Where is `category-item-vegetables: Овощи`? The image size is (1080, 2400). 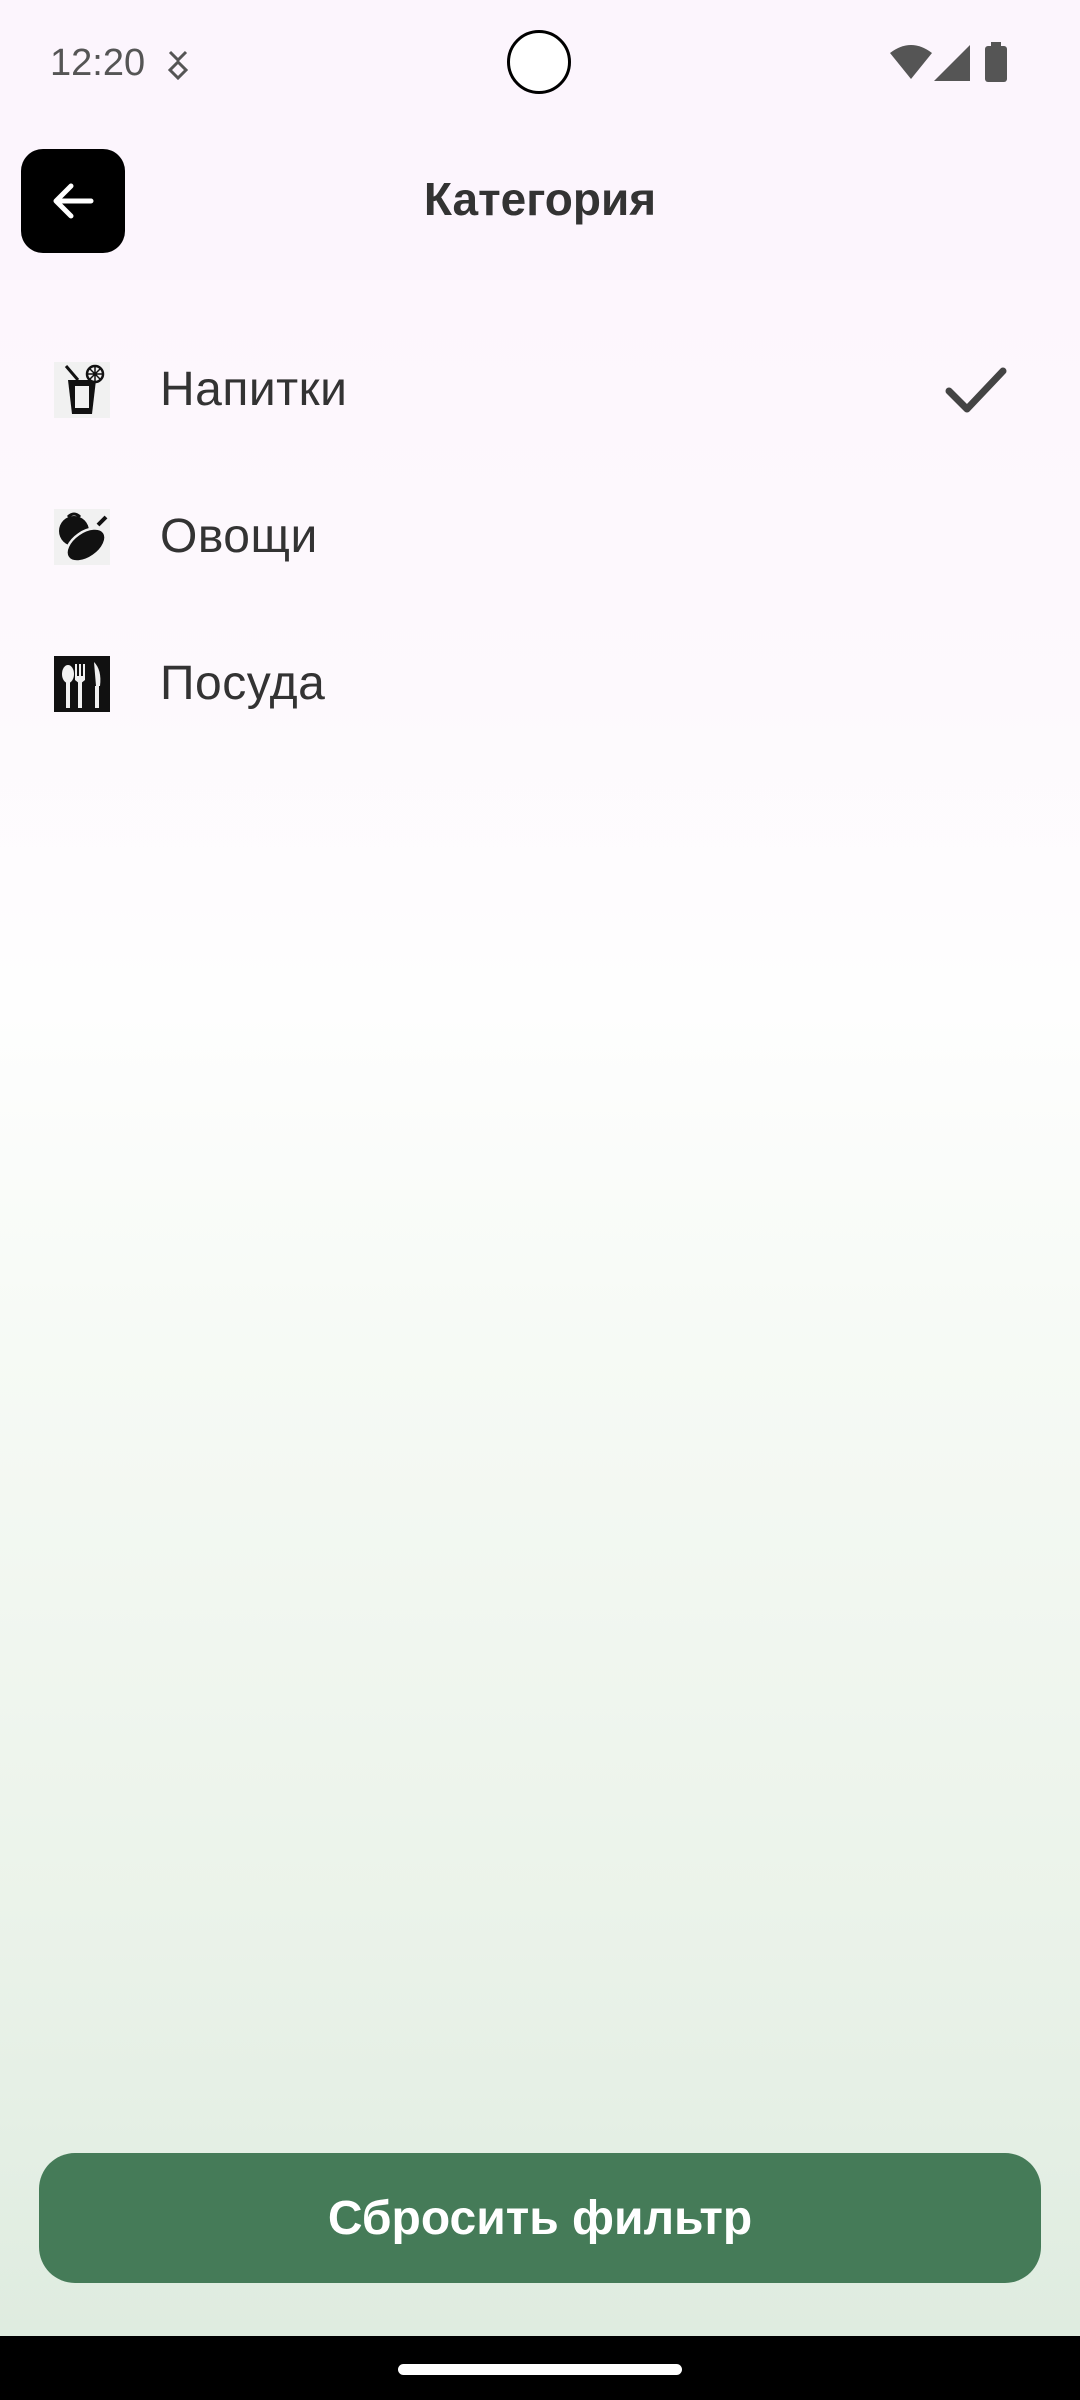 category-item-vegetables: Овощи is located at coordinates (540, 536).